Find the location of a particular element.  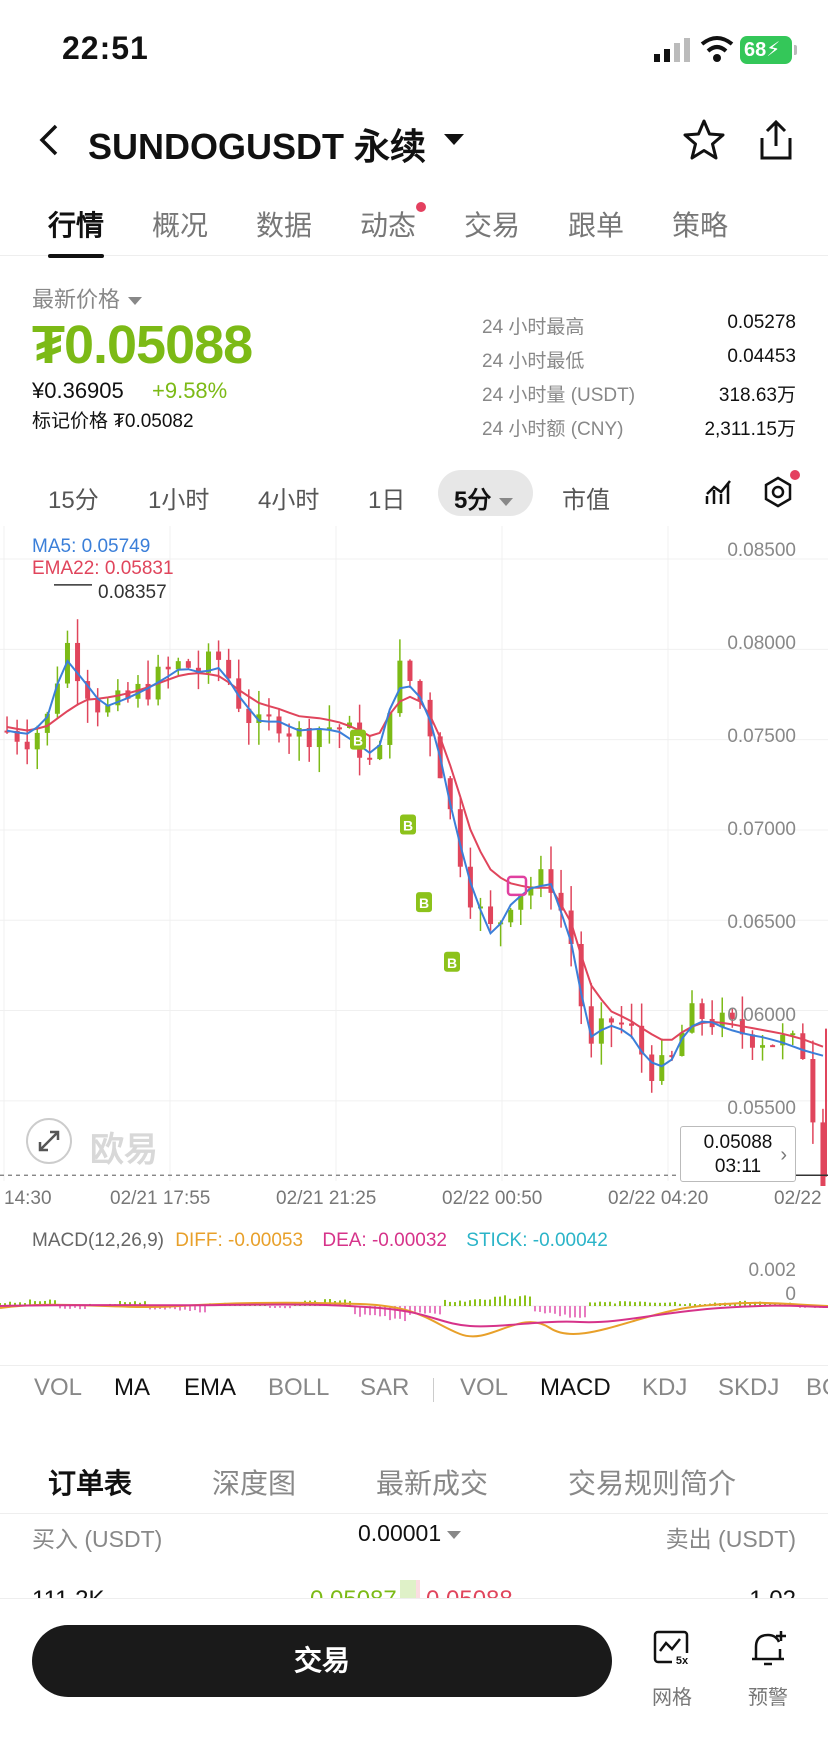

latest-price-selector: 最新价格 is located at coordinates (87, 298).